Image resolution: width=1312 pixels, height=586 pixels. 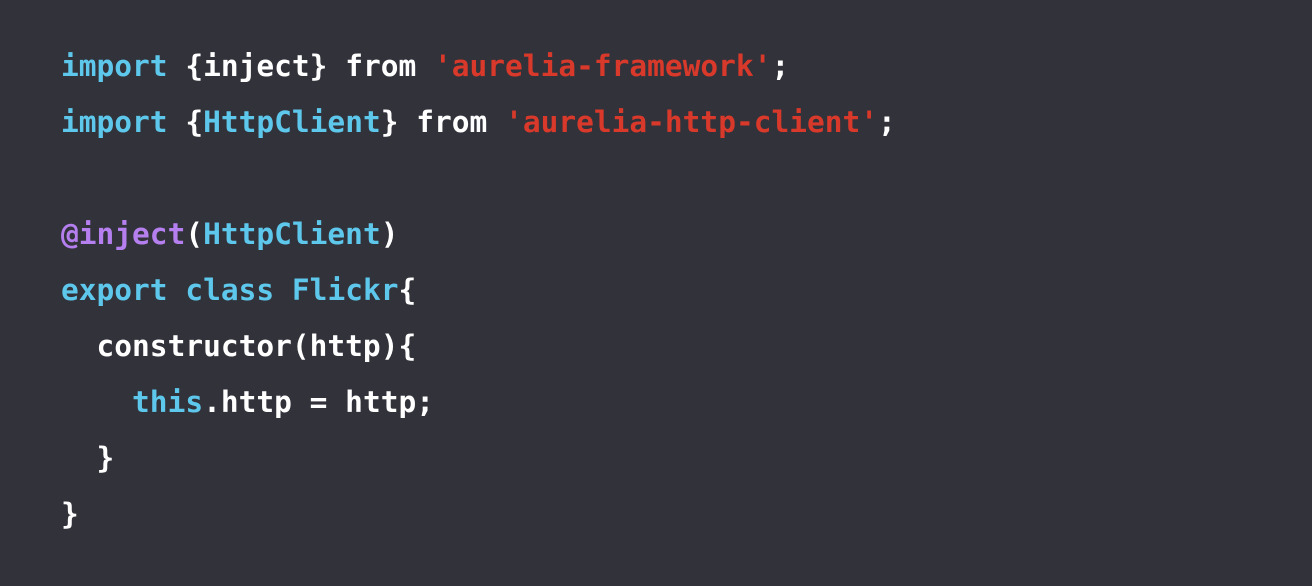 What do you see at coordinates (686, 402) in the screenshot?
I see `code-line-7: this.http = http;` at bounding box center [686, 402].